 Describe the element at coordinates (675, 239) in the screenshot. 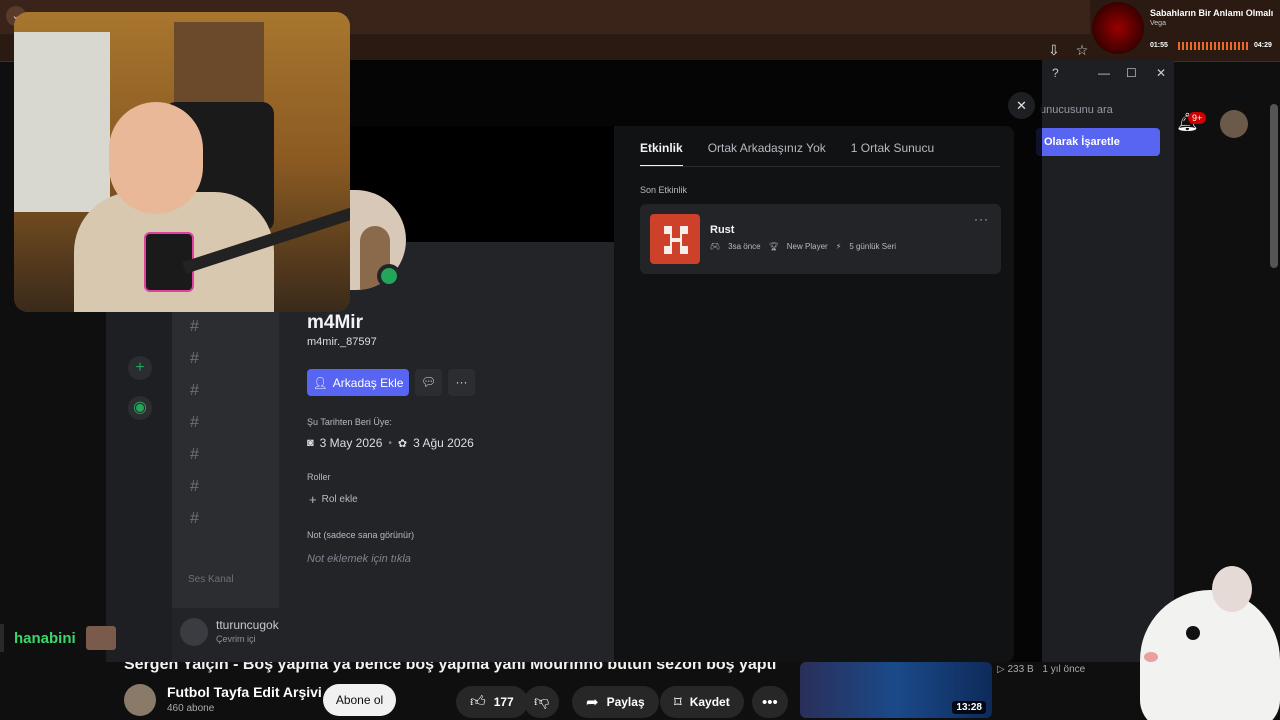

I see `rust-game-icon` at that location.